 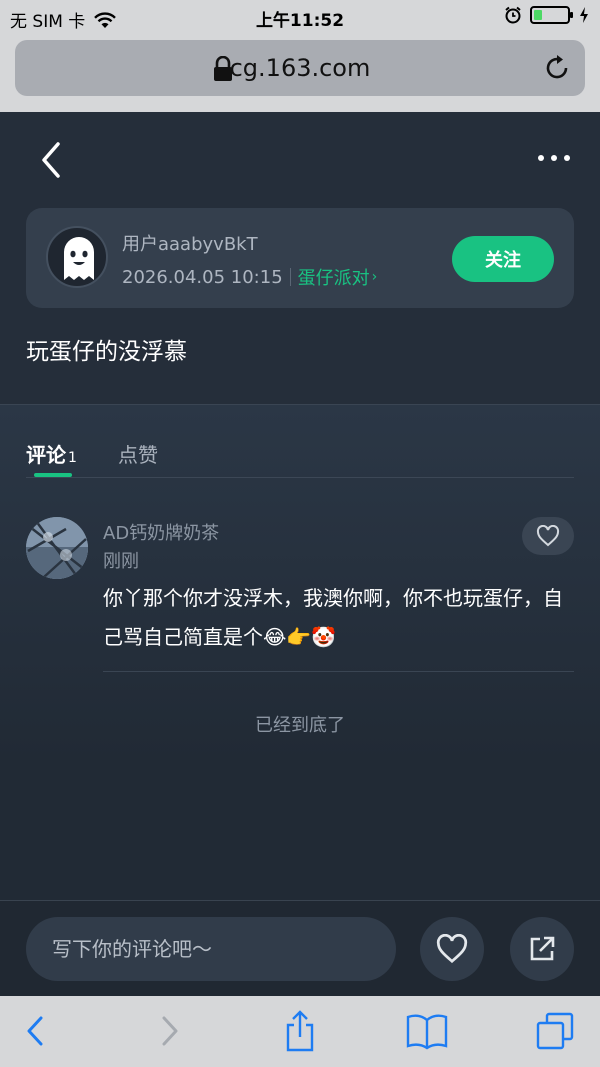 I want to click on browser-toolbar, so click(x=300, y=1031).